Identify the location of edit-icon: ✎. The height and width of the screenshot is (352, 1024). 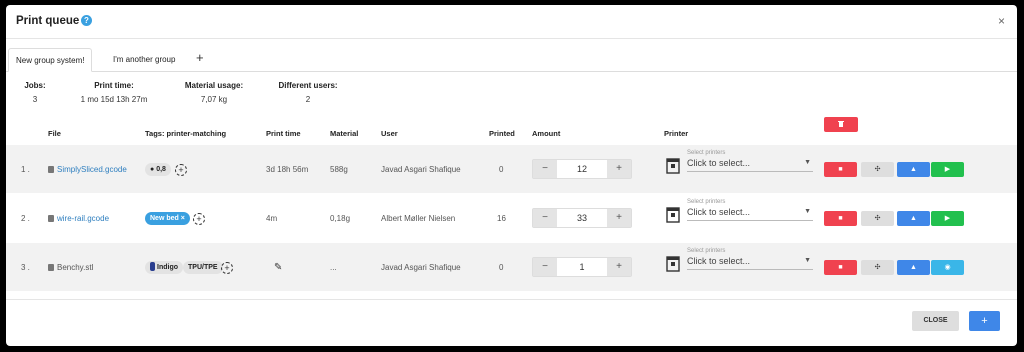
(278, 267).